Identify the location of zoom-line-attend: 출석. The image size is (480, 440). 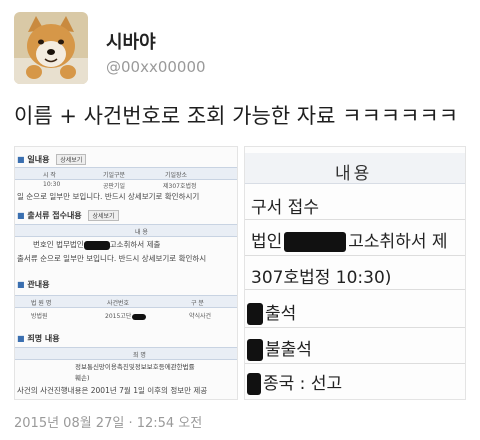
(271, 312).